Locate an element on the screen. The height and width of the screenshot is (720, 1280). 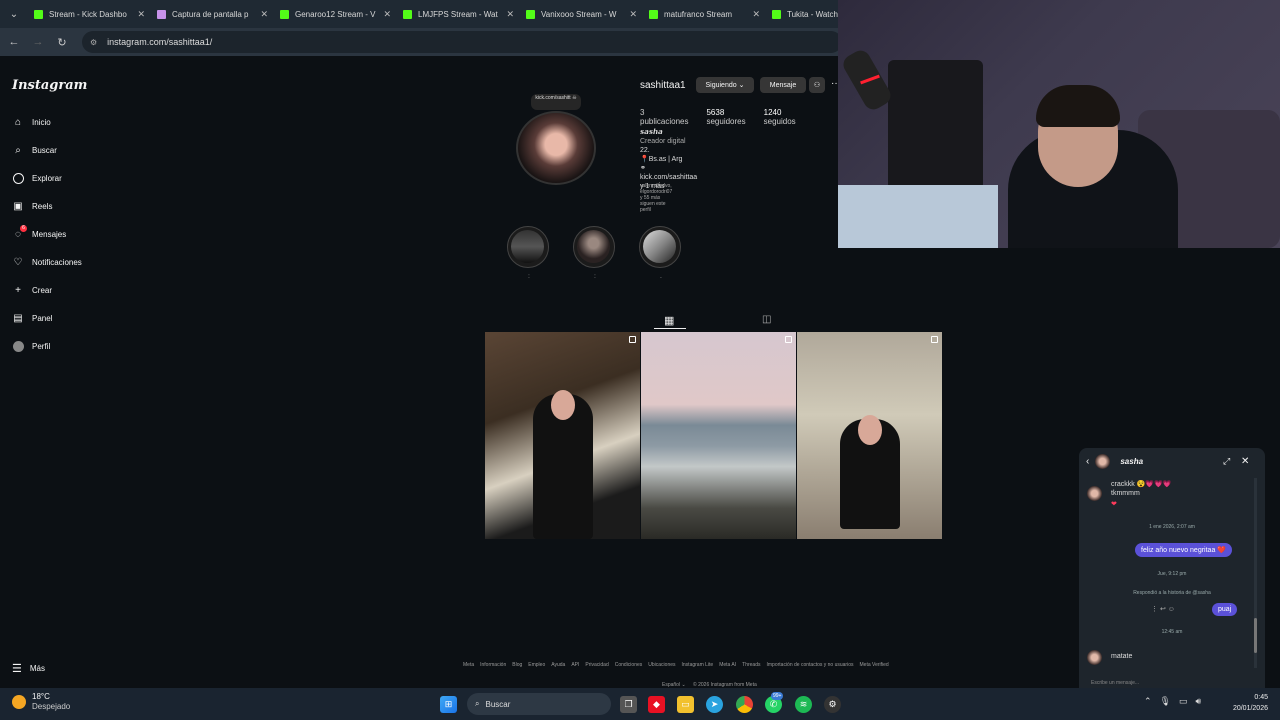
site-info-icon: ⚙ is located at coordinates (93, 42).